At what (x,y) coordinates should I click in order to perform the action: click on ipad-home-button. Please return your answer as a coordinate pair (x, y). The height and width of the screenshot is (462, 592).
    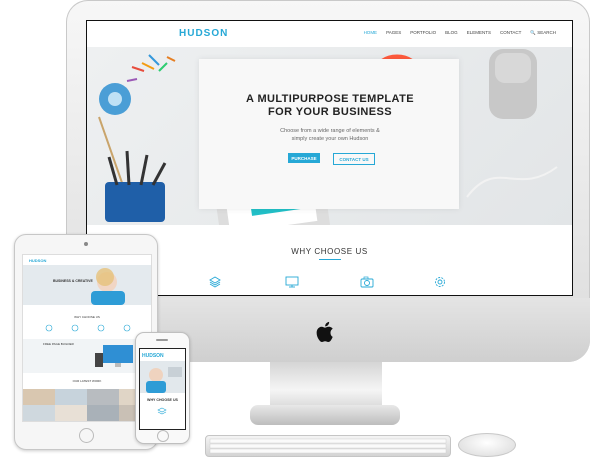
    Looking at the image, I should click on (86, 435).